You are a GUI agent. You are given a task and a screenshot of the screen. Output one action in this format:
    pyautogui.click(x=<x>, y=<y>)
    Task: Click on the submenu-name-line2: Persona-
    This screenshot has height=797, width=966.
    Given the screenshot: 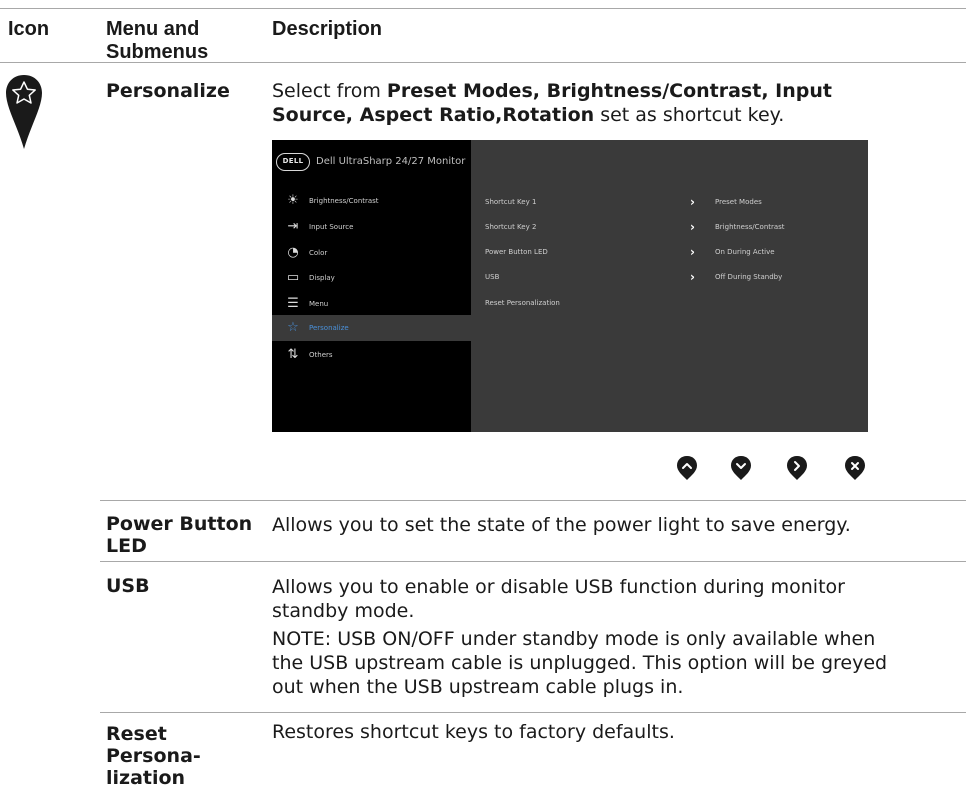 What is the action you would take?
    pyautogui.click(x=153, y=756)
    